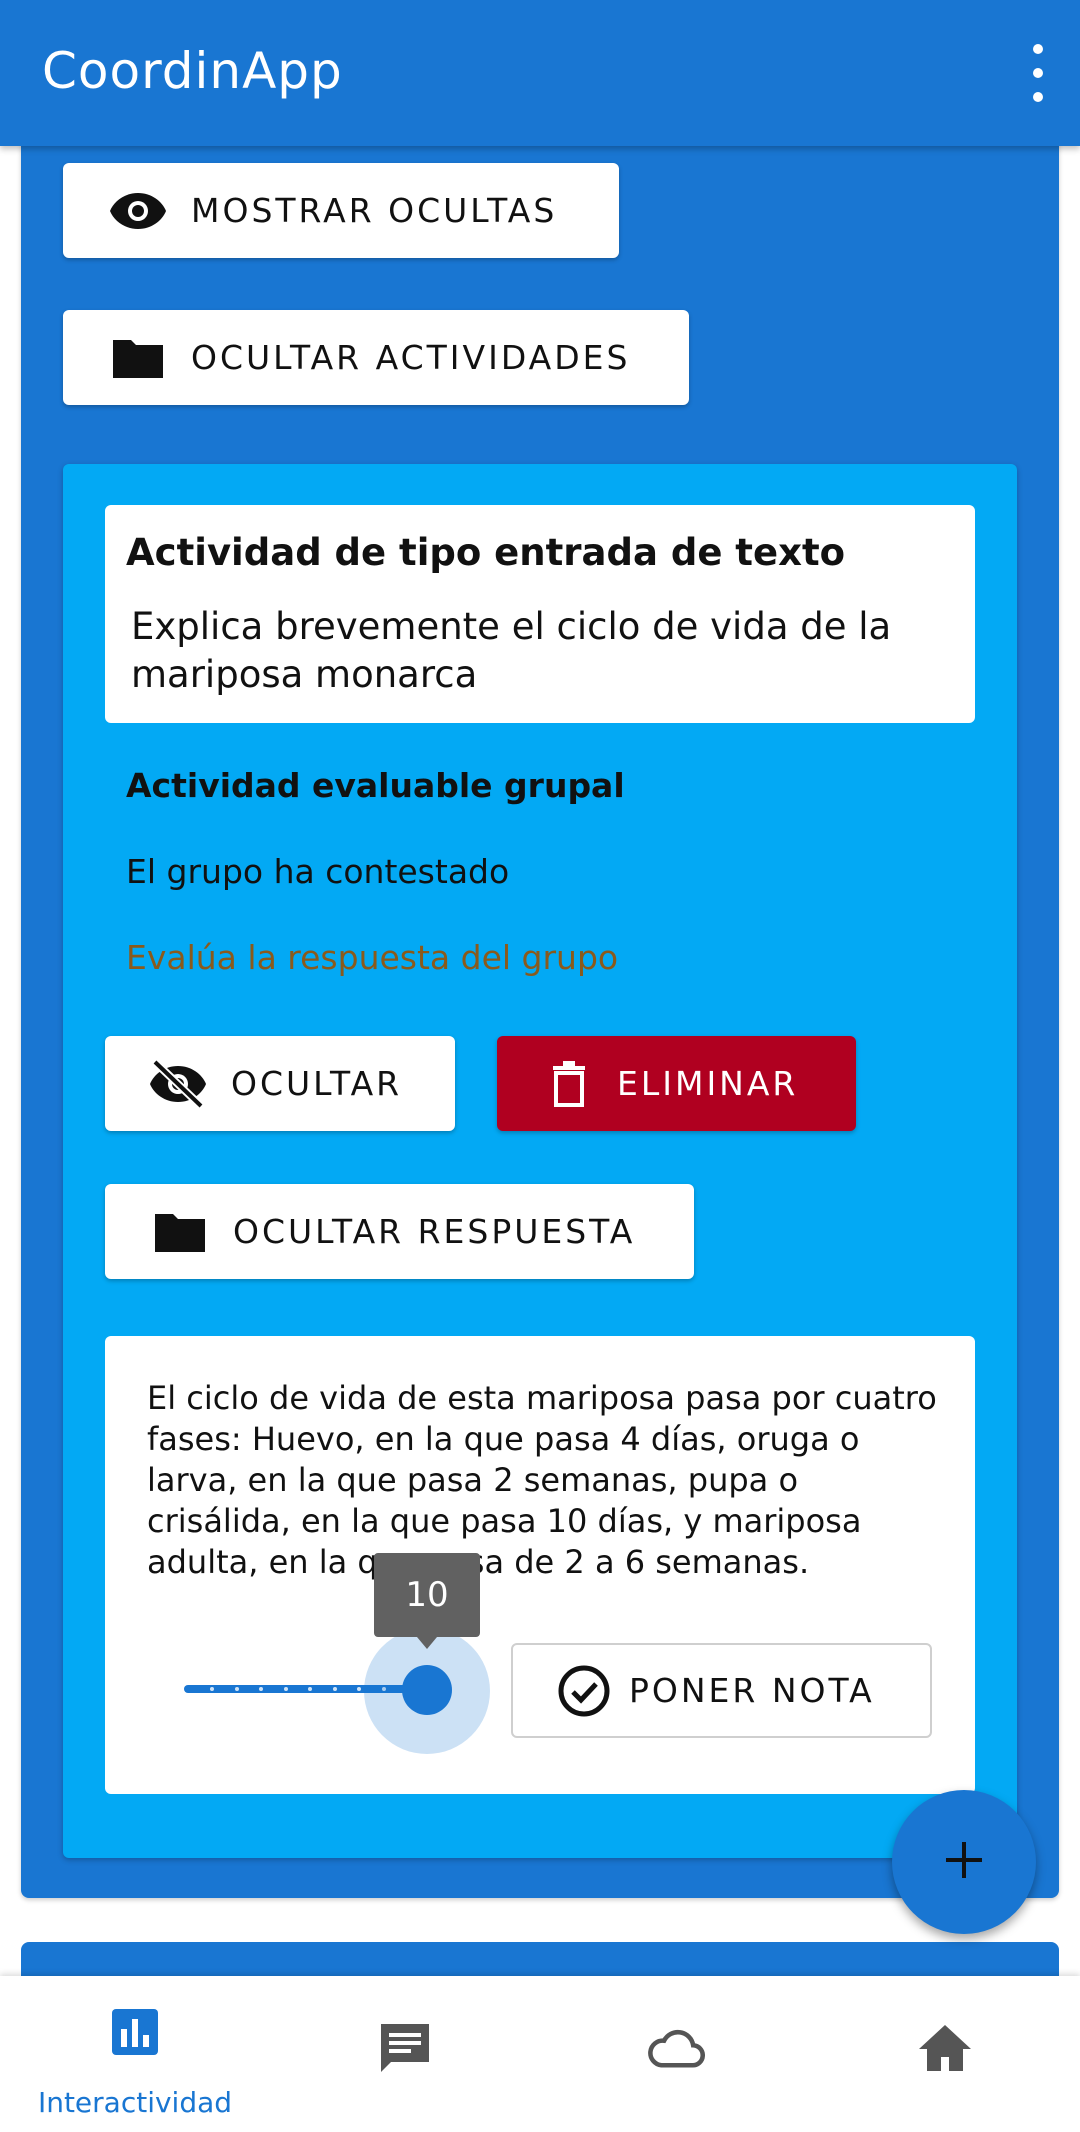  What do you see at coordinates (318, 871) in the screenshot?
I see `answer-status: El grupo ha contestado` at bounding box center [318, 871].